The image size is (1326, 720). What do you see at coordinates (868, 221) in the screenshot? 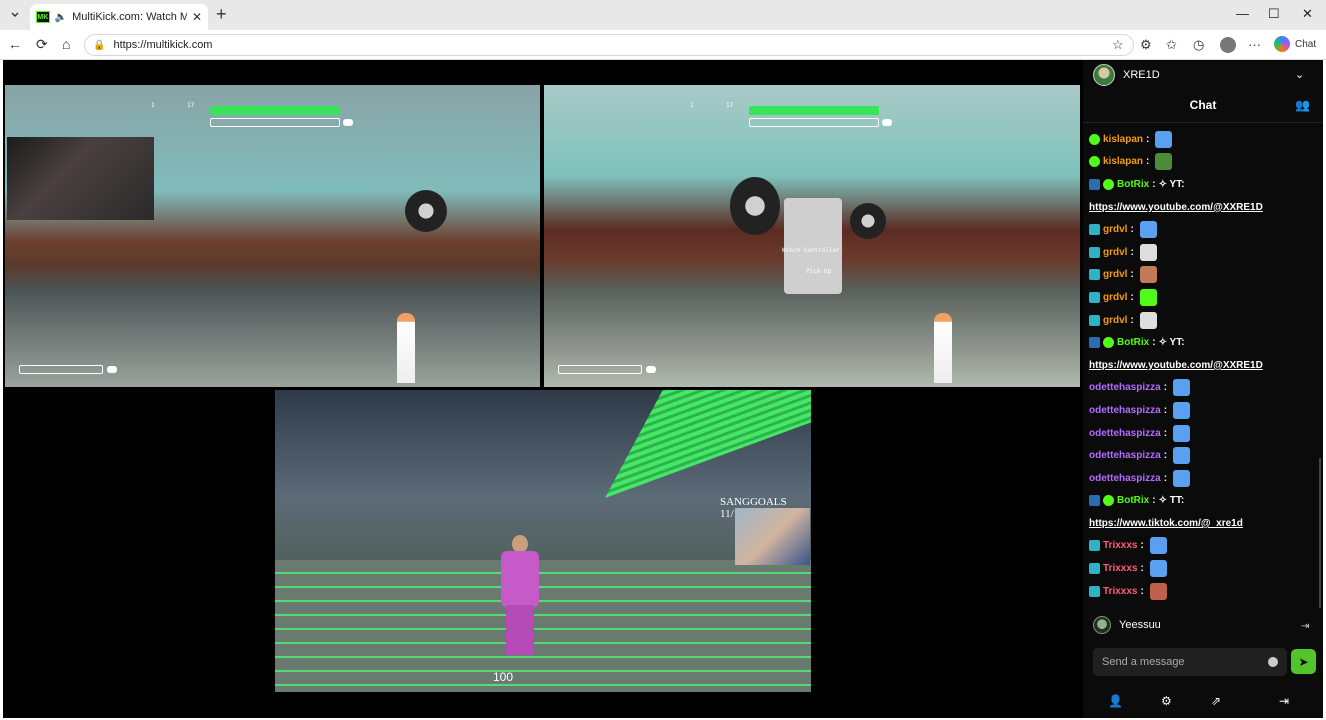
I see `vehicle-wheel-right` at bounding box center [868, 221].